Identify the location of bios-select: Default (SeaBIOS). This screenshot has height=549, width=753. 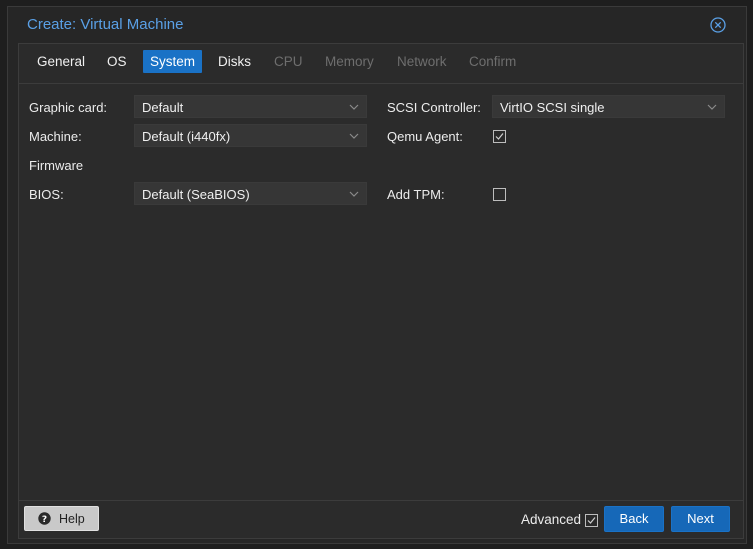
(250, 193).